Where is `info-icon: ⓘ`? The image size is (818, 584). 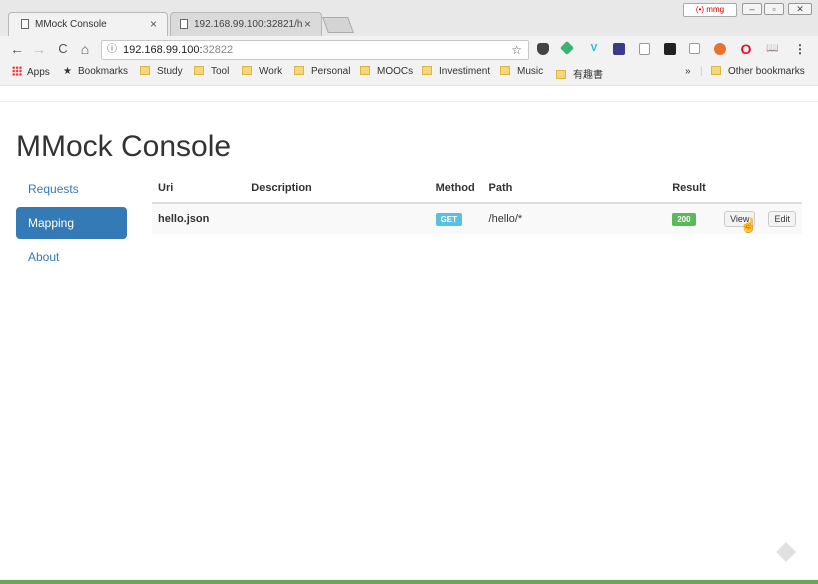
info-icon: ⓘ is located at coordinates (112, 50).